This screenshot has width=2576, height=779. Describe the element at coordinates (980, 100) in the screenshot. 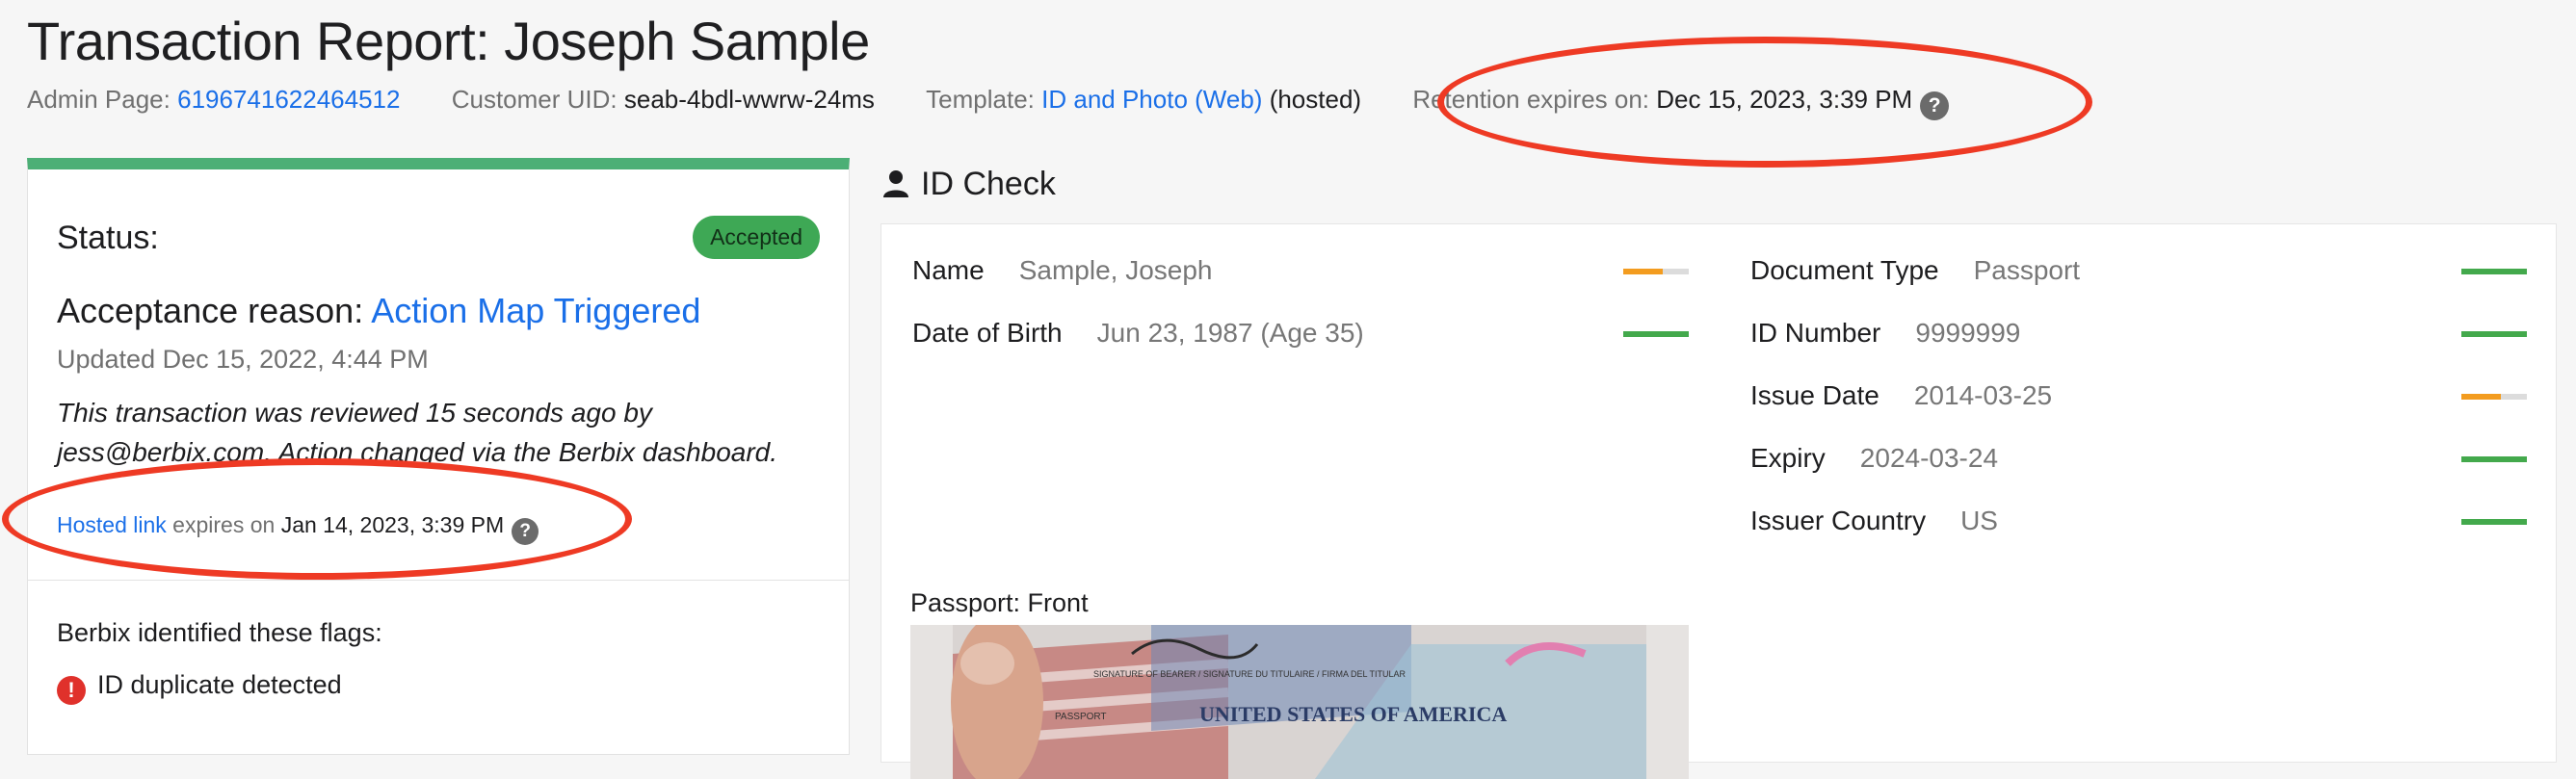

I see `template-label: Template:` at that location.